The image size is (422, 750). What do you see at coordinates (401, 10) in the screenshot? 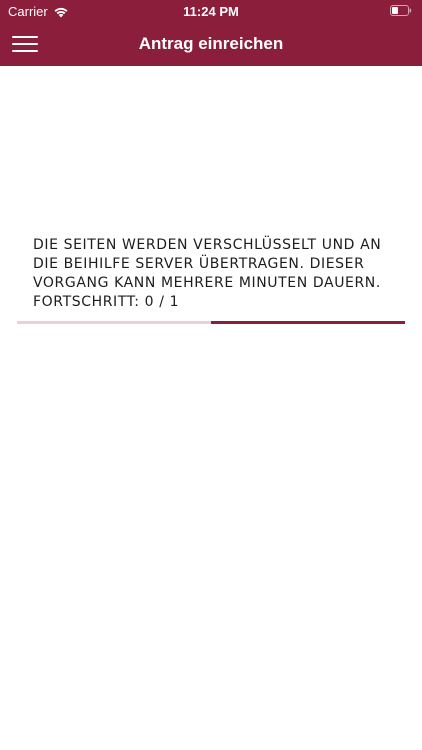
I see `battery-icon` at bounding box center [401, 10].